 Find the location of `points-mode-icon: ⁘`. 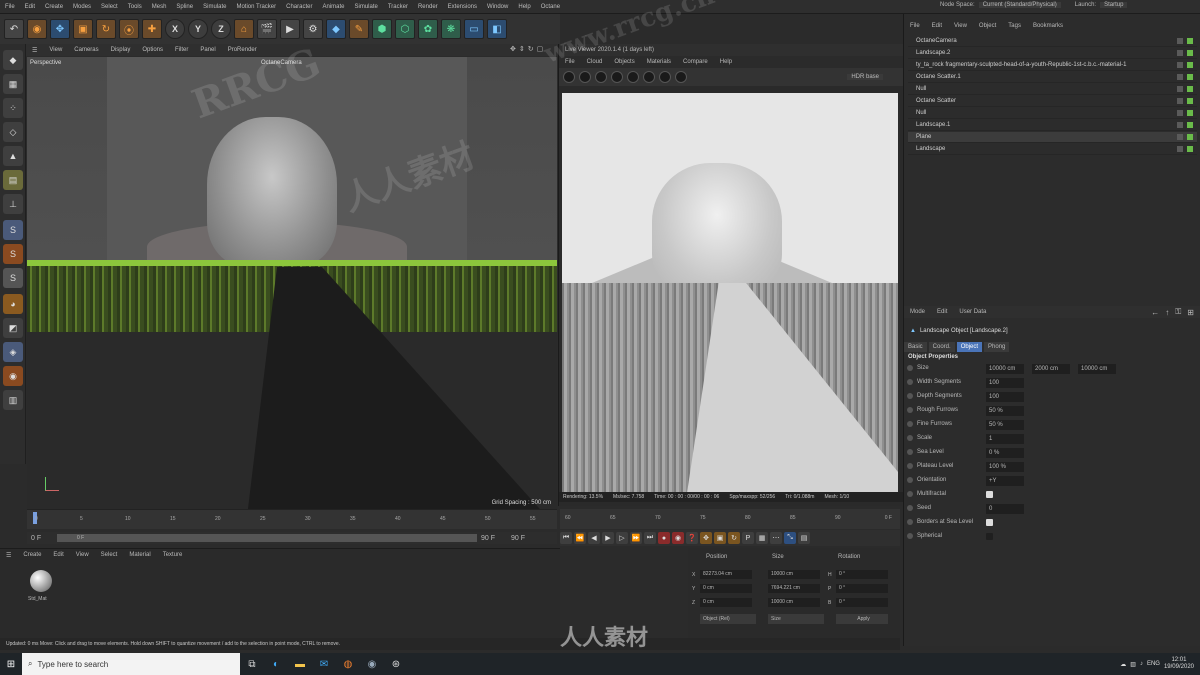

points-mode-icon: ⁘ is located at coordinates (13, 108).